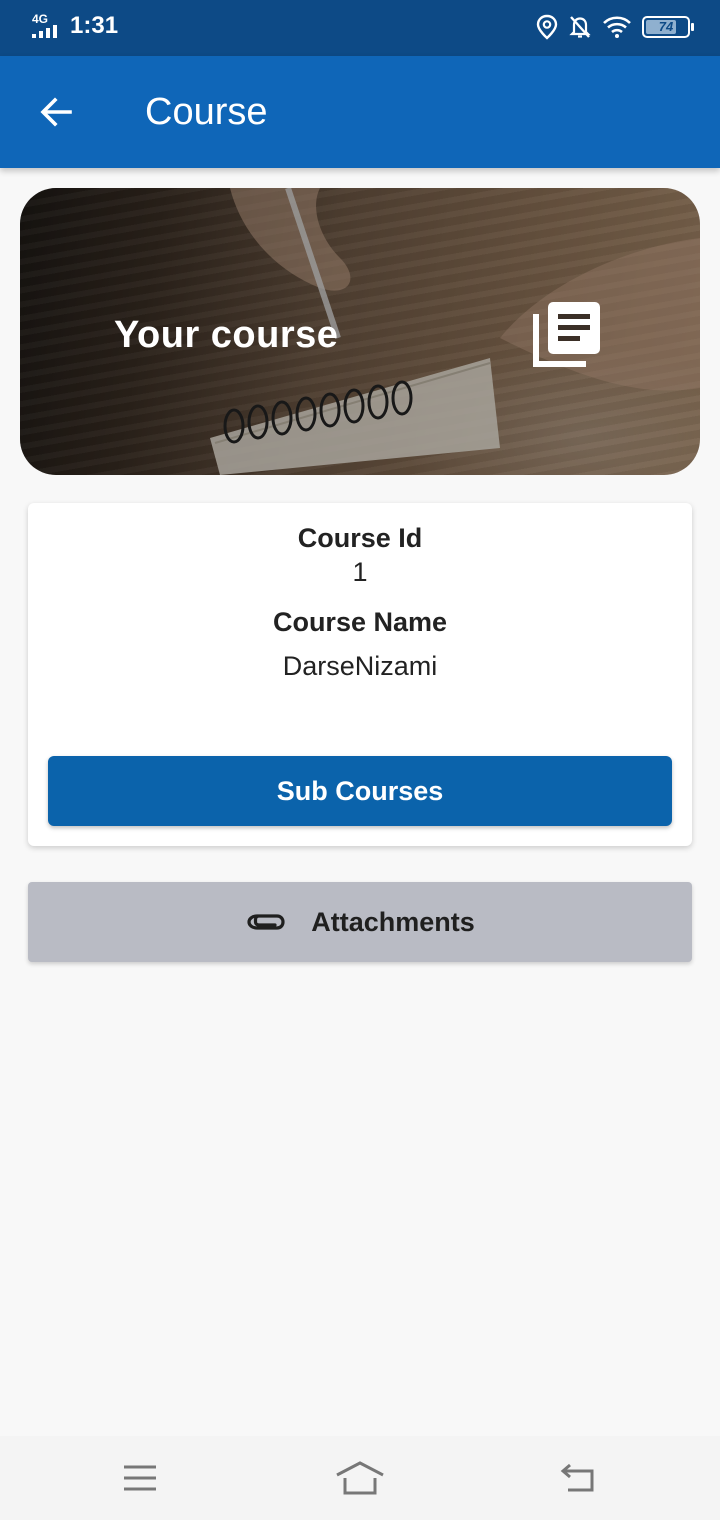 The height and width of the screenshot is (1520, 720). What do you see at coordinates (360, 791) in the screenshot?
I see `sub-courses-button: Sub Courses` at bounding box center [360, 791].